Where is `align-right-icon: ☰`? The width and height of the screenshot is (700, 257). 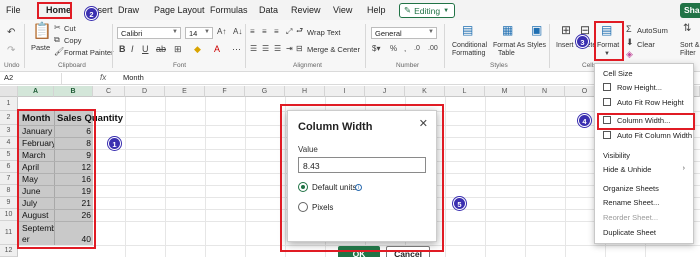
align-right-icon: ☰ is located at coordinates (277, 49).